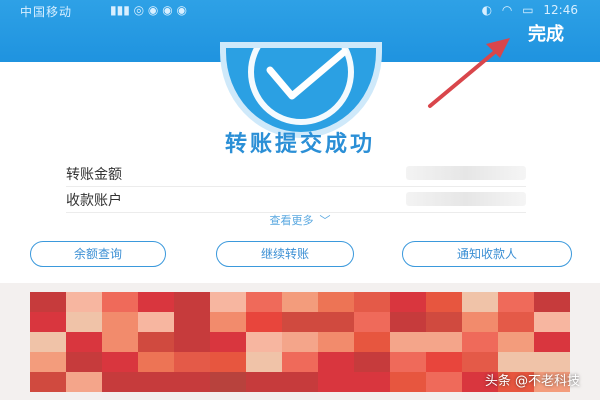  I want to click on headset-icon: ◐, so click(487, 10).